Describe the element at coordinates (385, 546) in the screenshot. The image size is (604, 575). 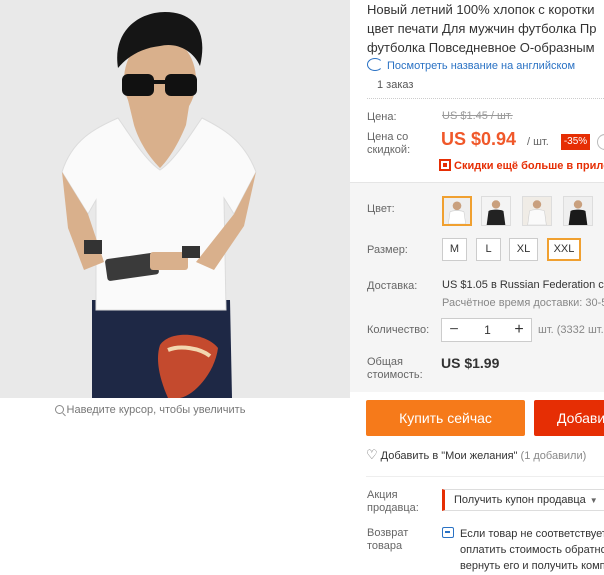
I see `return-label-line: товара` at that location.